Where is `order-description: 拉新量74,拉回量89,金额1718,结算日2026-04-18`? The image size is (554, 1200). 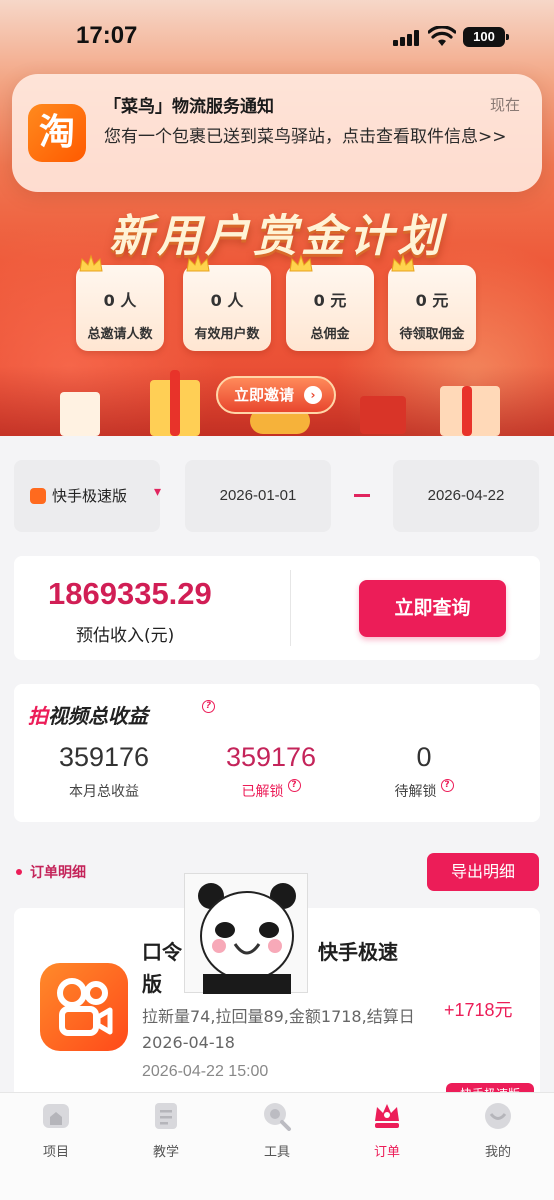
order-description: 拉新量74,拉回量89,金额1718,结算日2026-04-18 is located at coordinates (278, 1029).